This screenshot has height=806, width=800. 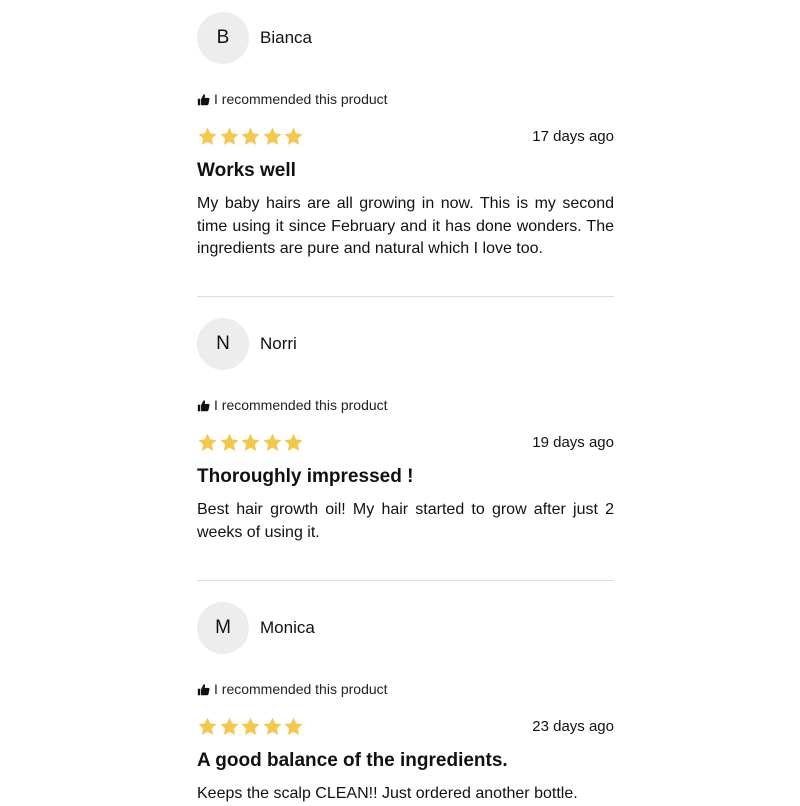 What do you see at coordinates (573, 442) in the screenshot?
I see `review-date: 19 days ago` at bounding box center [573, 442].